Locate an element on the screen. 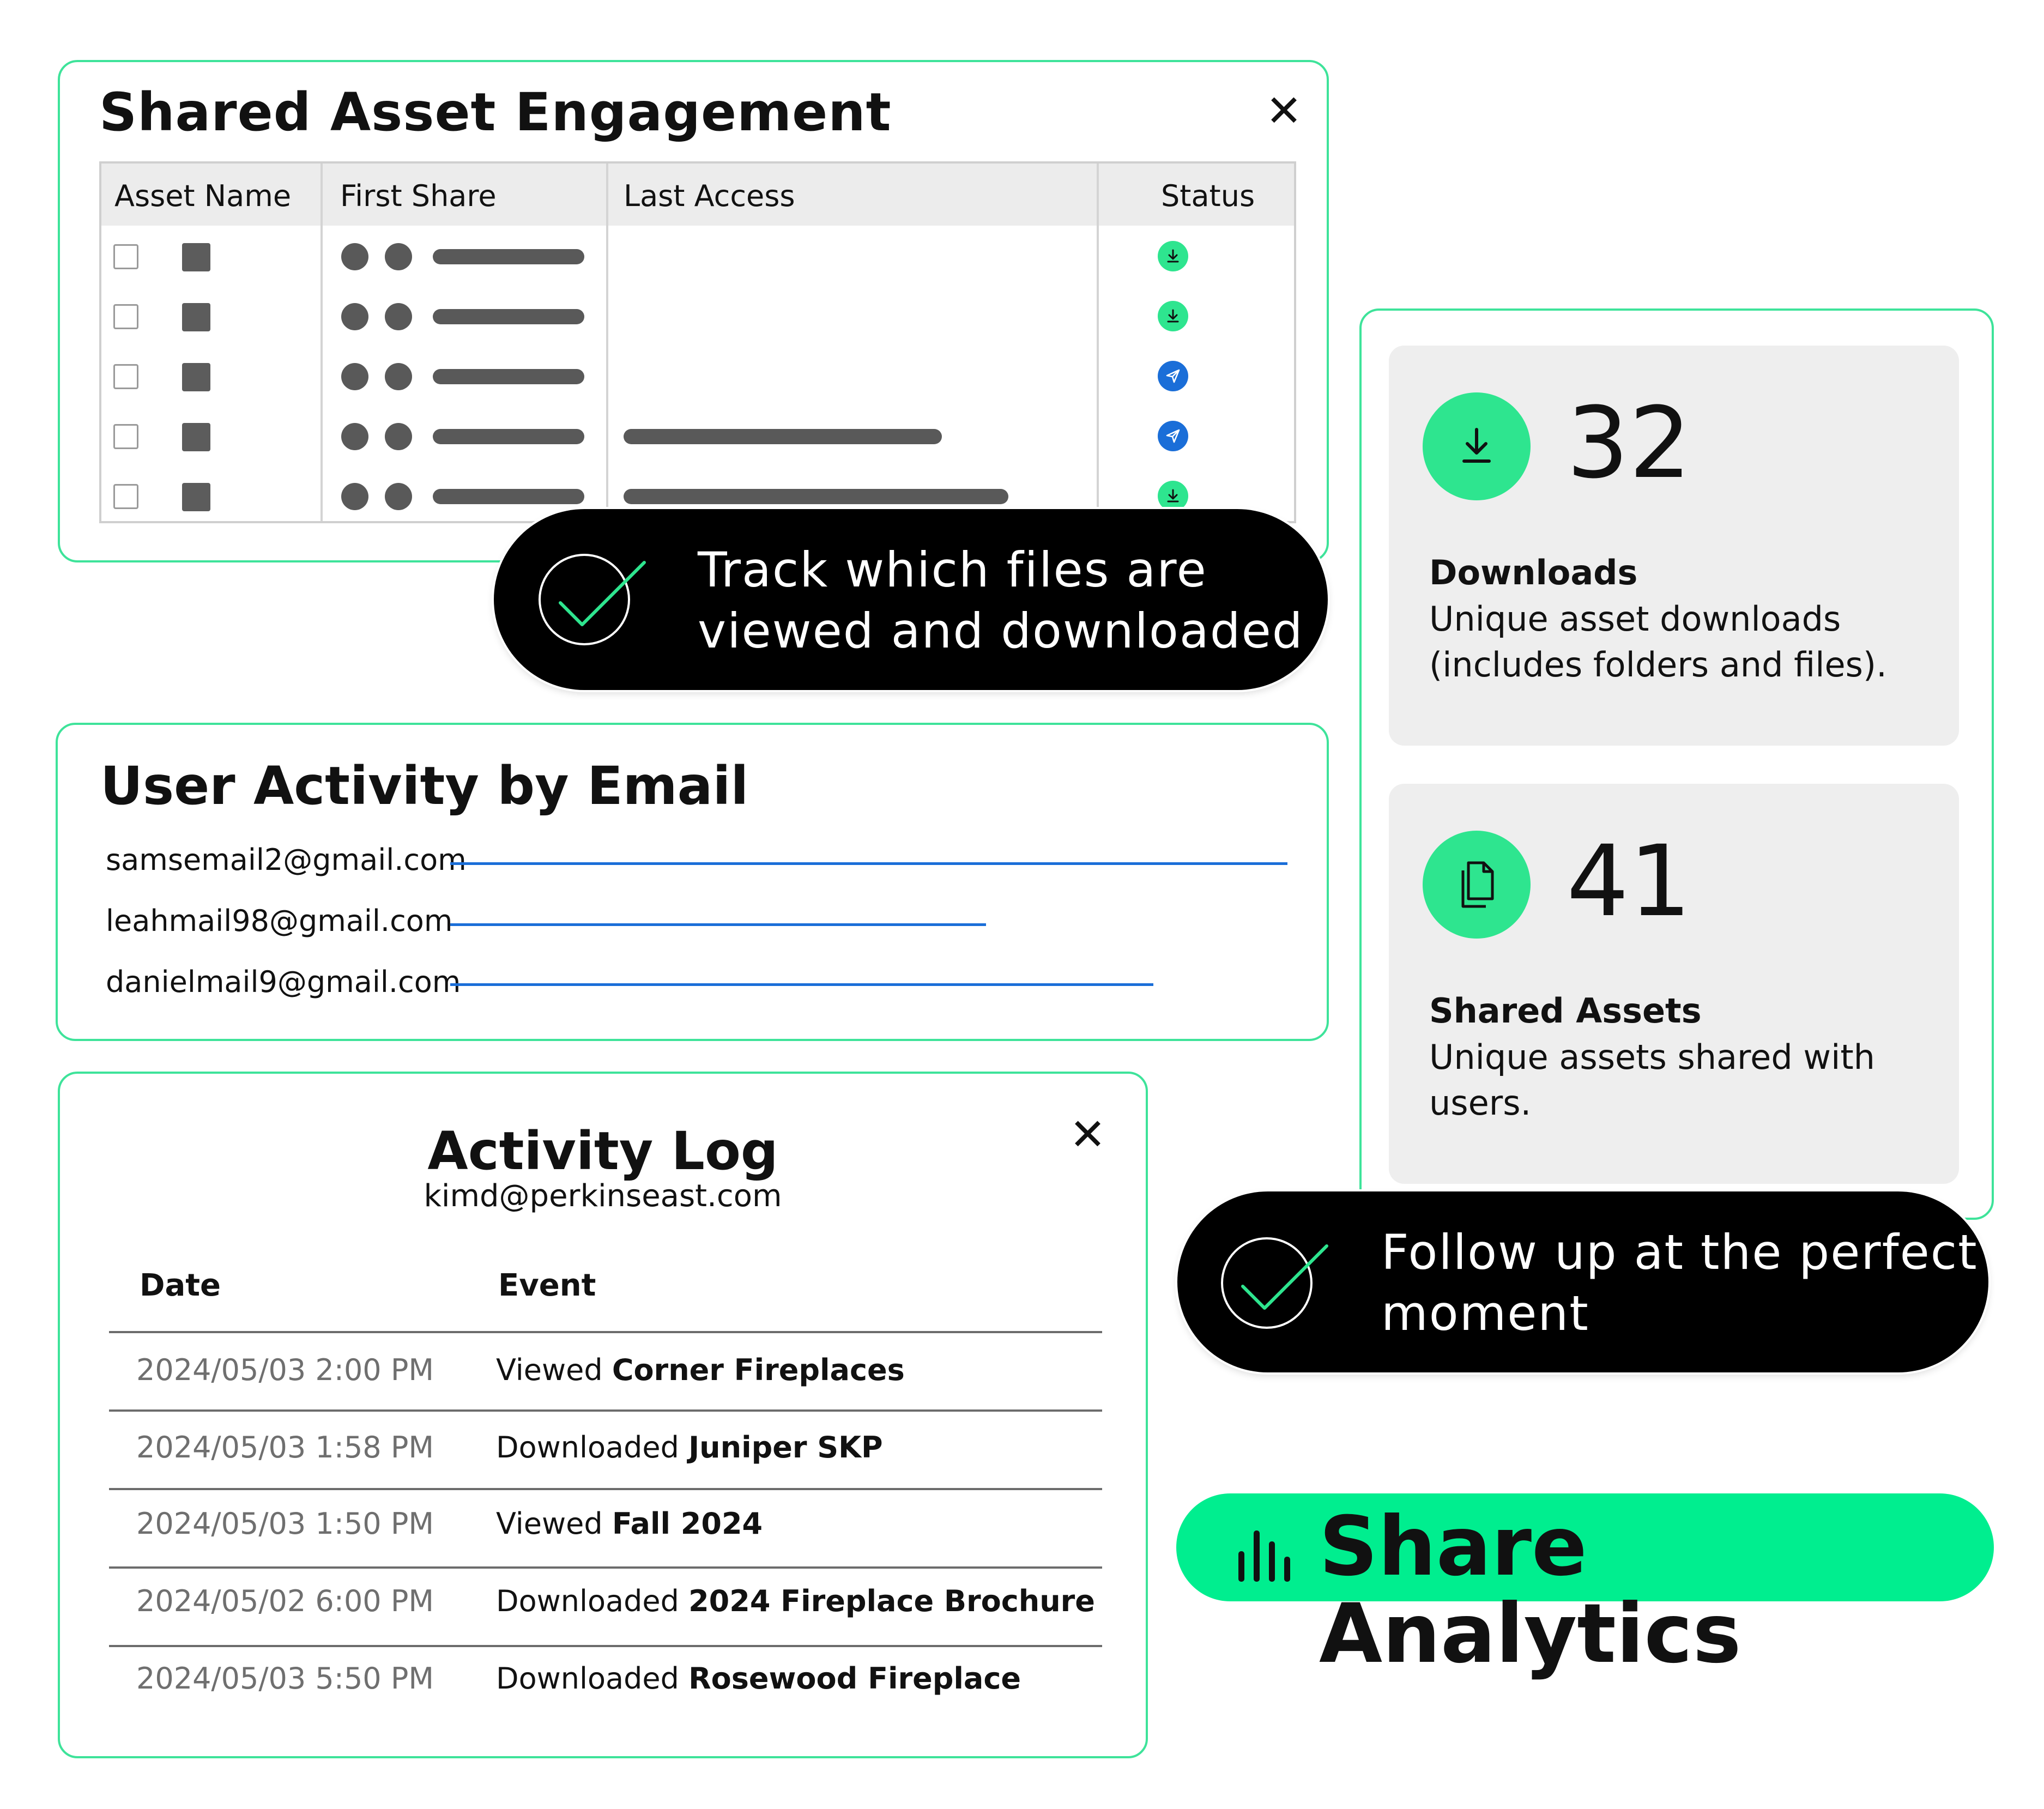 This screenshot has height=1809, width=2044. download-icon is located at coordinates (1477, 446).